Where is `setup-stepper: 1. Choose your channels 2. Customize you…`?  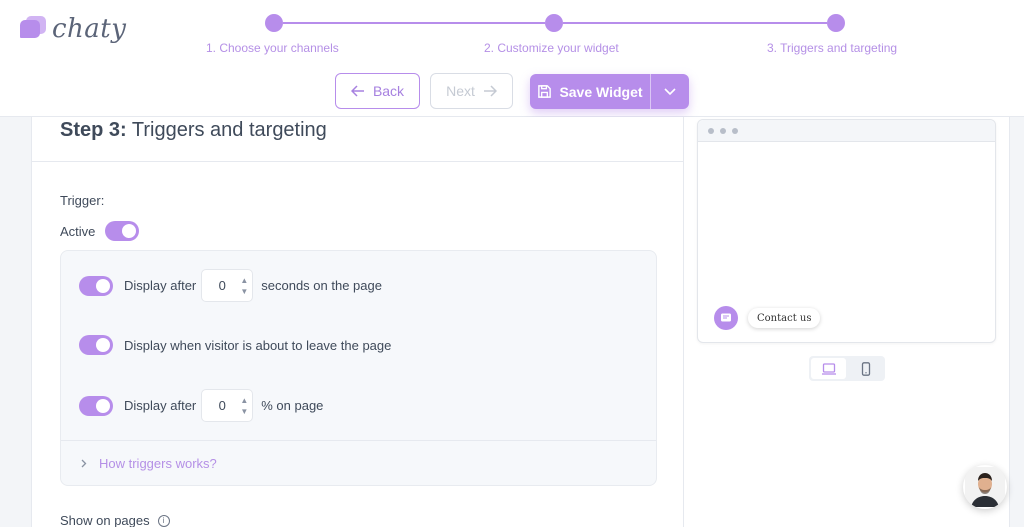 setup-stepper: 1. Choose your channels 2. Customize you… is located at coordinates (560, 36).